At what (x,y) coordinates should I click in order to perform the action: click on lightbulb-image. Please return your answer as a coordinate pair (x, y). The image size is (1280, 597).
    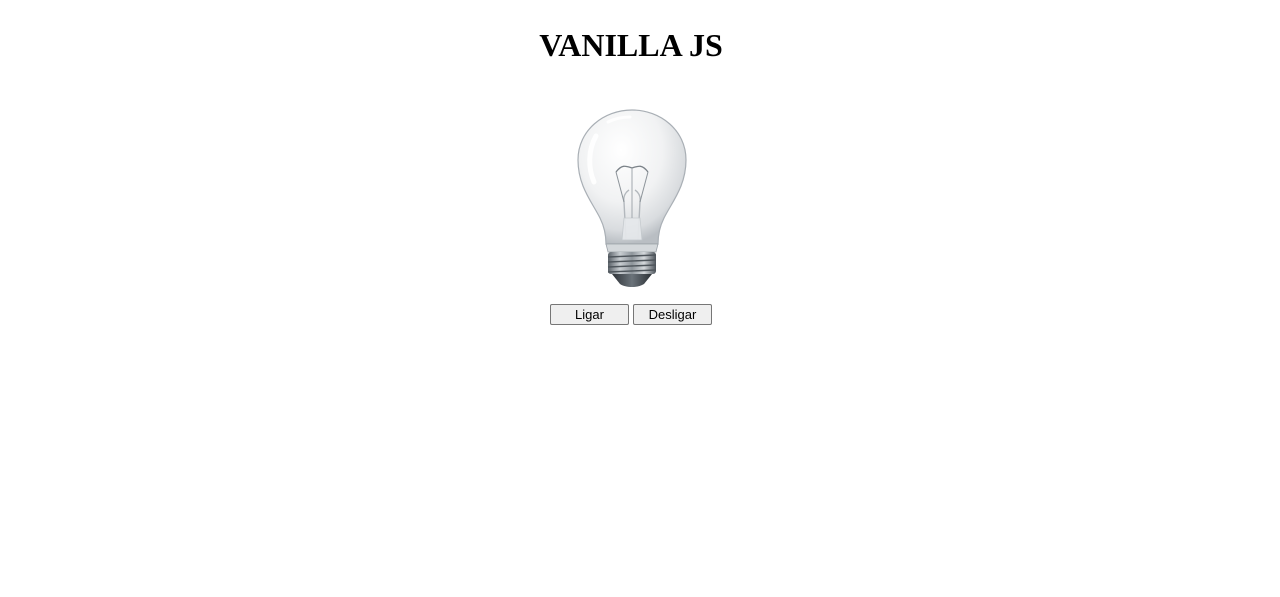
    Looking at the image, I should click on (632, 198).